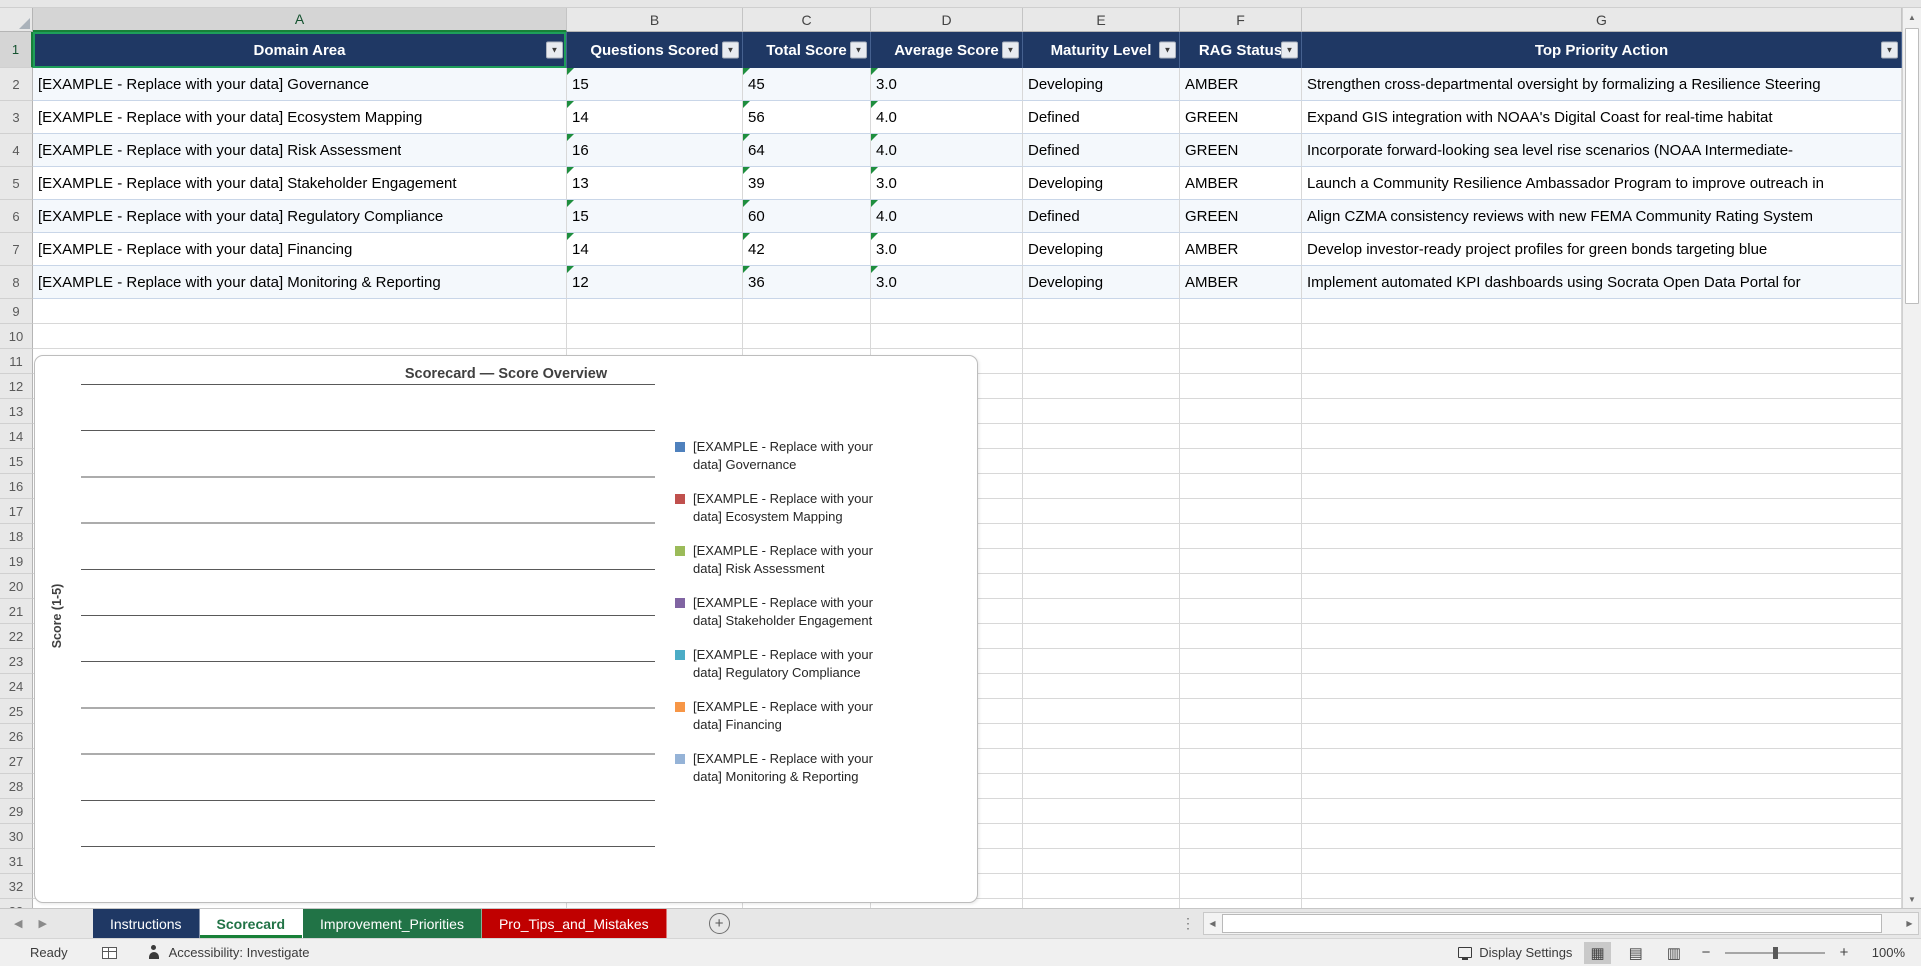 Image resolution: width=1921 pixels, height=966 pixels. Describe the element at coordinates (1241, 736) in the screenshot. I see `cell-F26` at that location.